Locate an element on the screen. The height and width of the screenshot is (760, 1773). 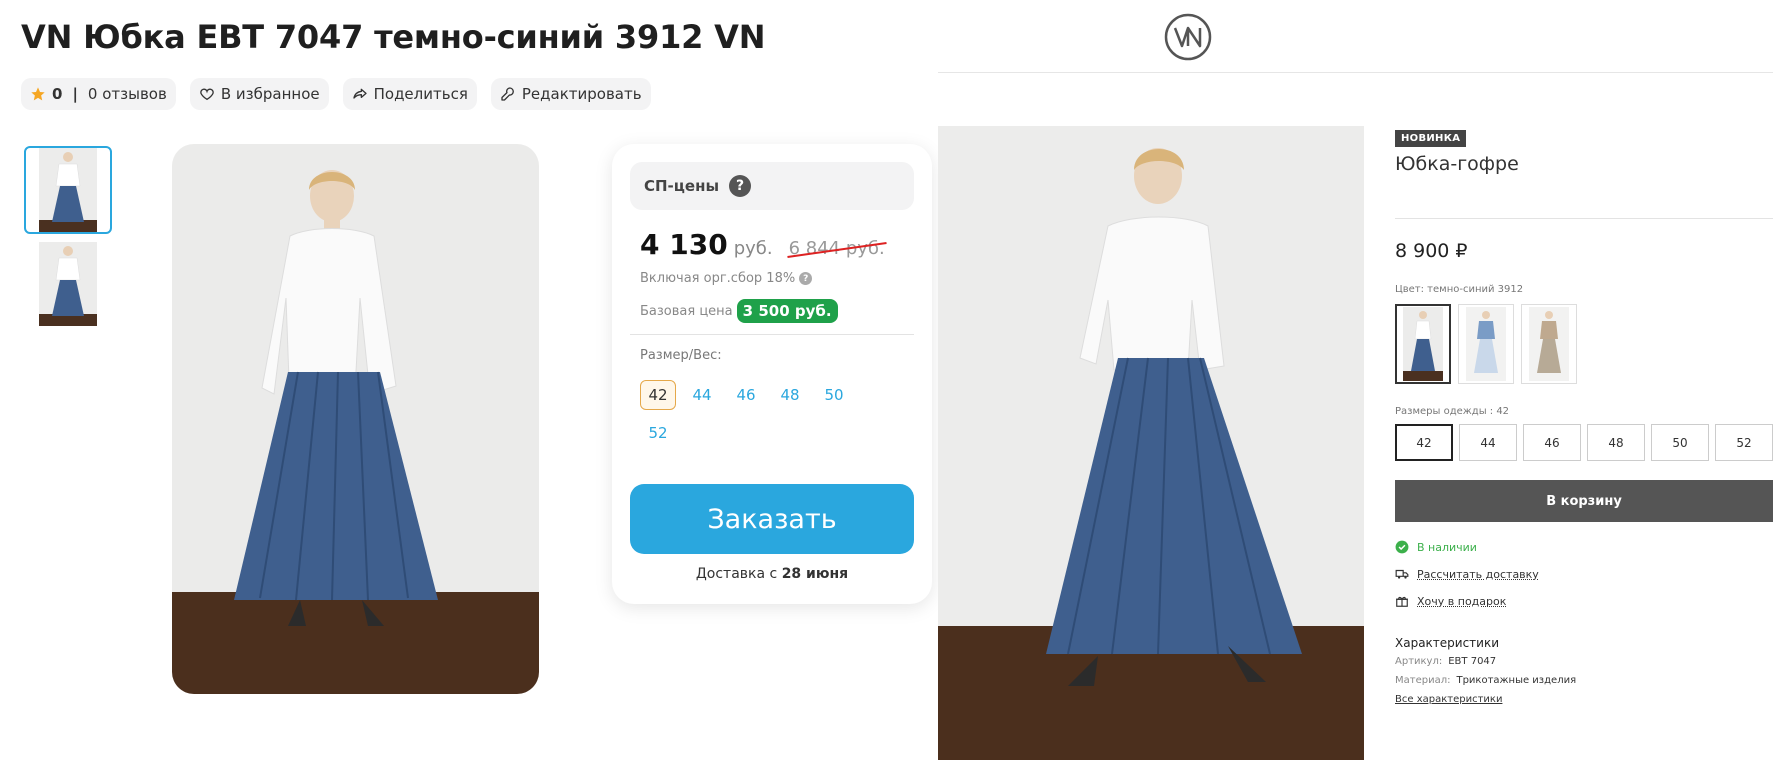
swatch-light-blue-image is located at coordinates (1486, 344).